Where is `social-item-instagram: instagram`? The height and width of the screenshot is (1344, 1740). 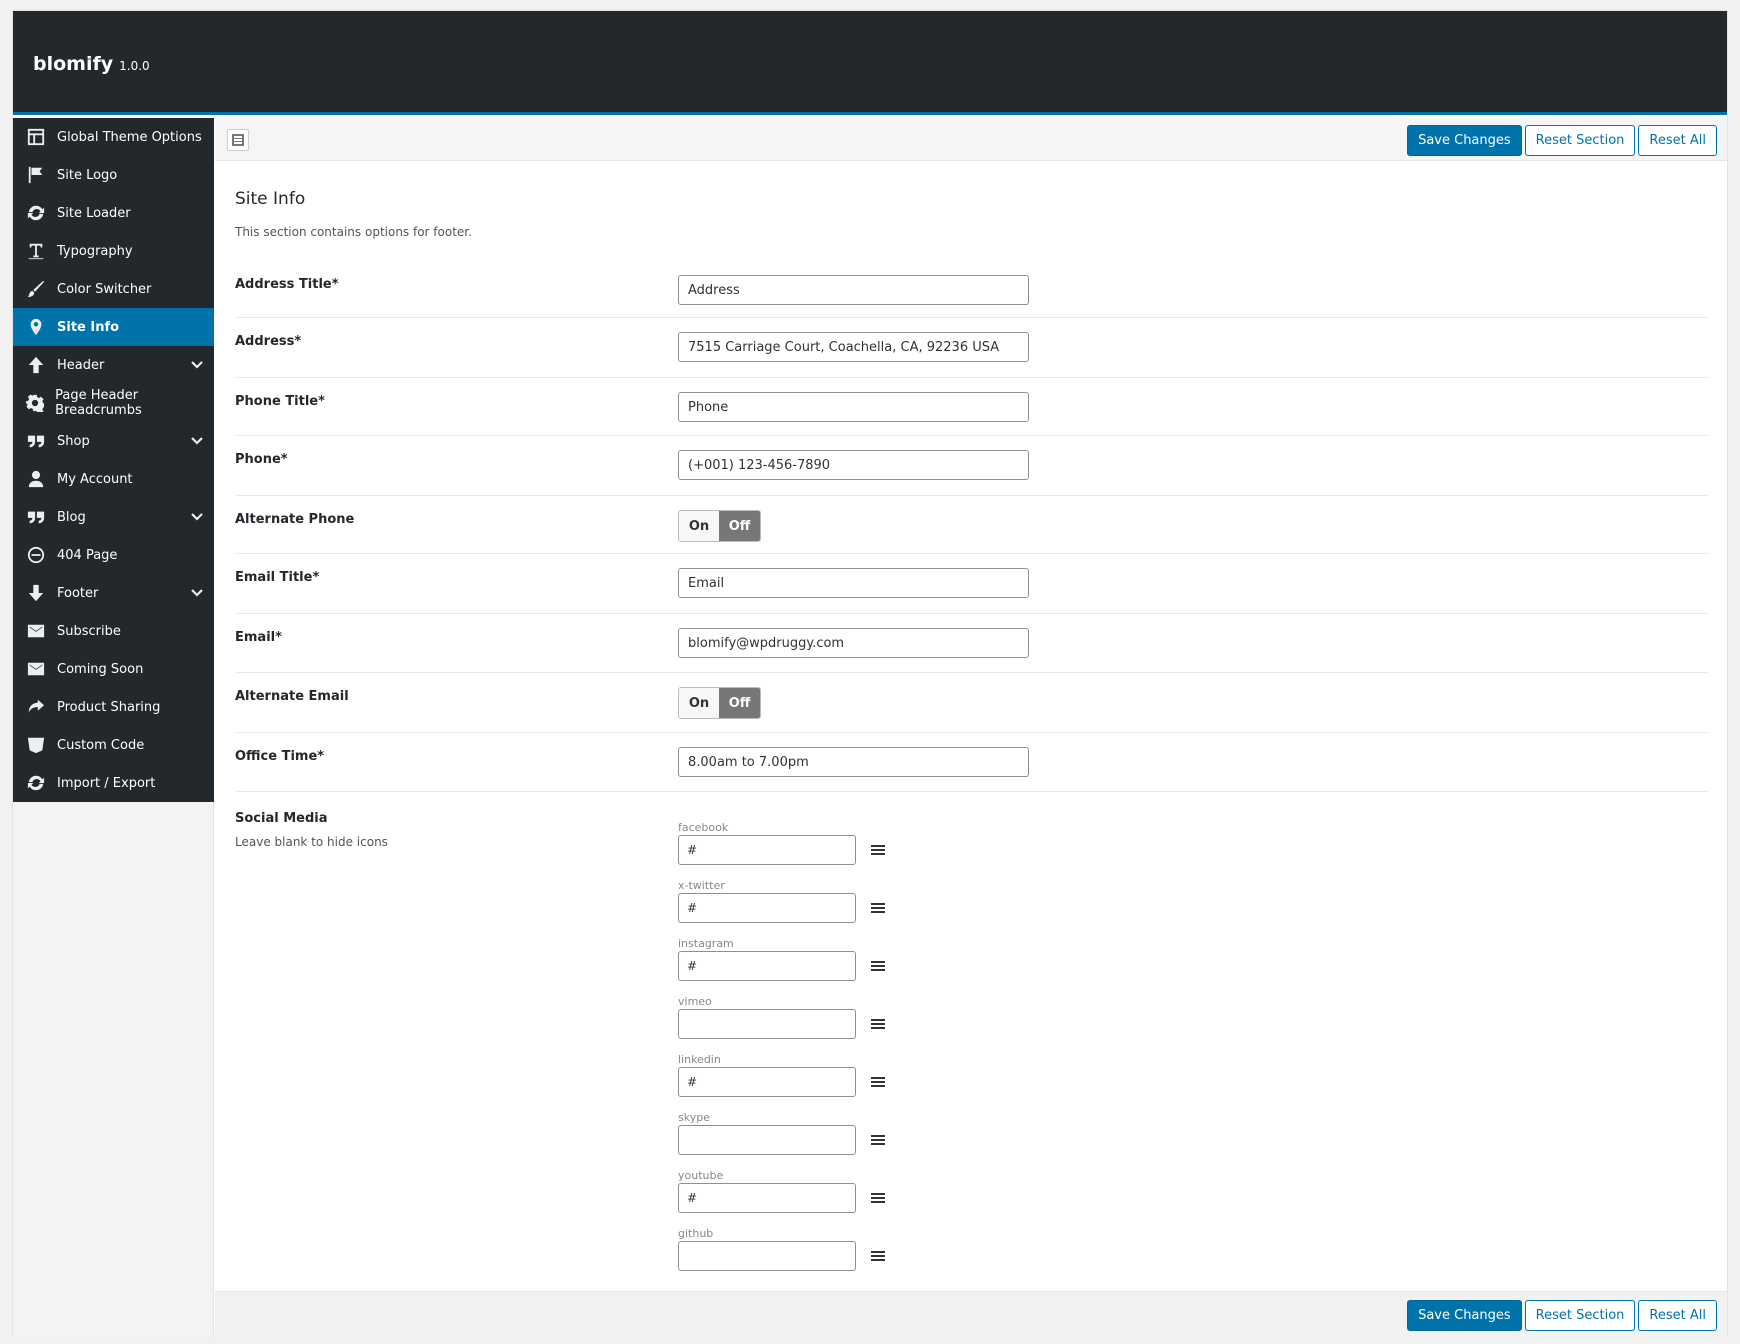
social-item-instagram: instagram is located at coordinates (803, 965).